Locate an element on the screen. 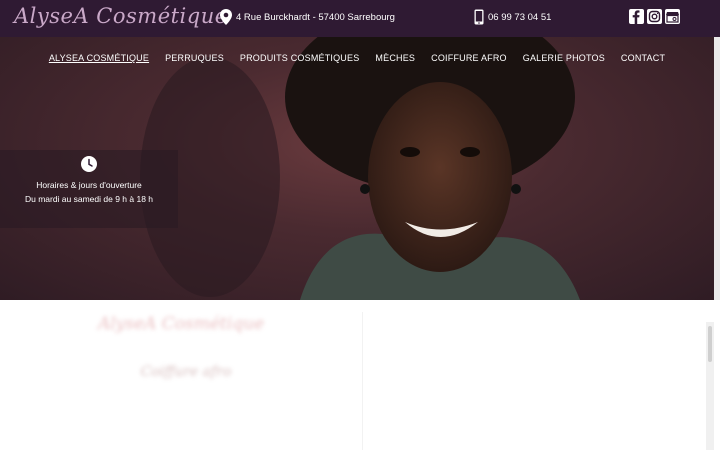  address-text: 4 Rue Burckhardt - 57400 Sarrebourg is located at coordinates (315, 17).